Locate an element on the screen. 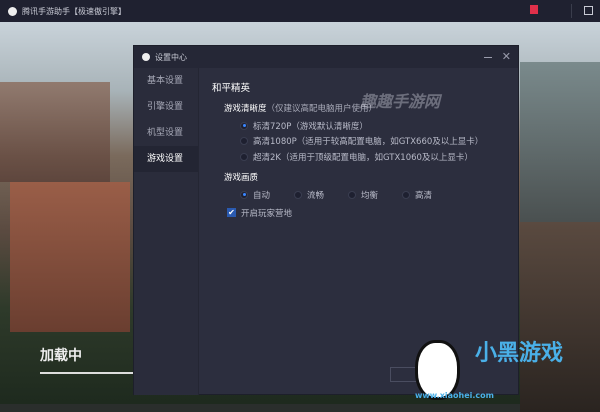  radio-label: 高清1080P（适用于较高配置电脑，如GTX660及以上显卡） is located at coordinates (368, 142).